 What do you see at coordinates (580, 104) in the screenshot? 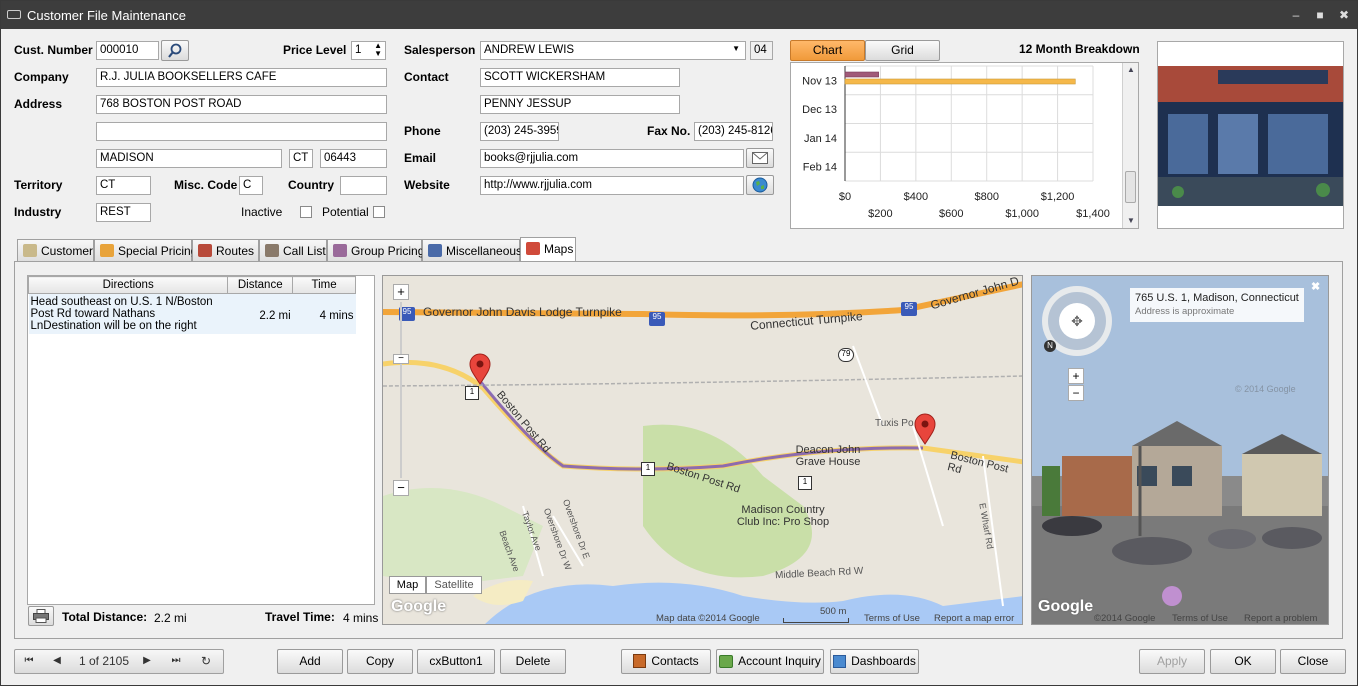
I see `contact2-field: PENNY JESSUP` at bounding box center [580, 104].